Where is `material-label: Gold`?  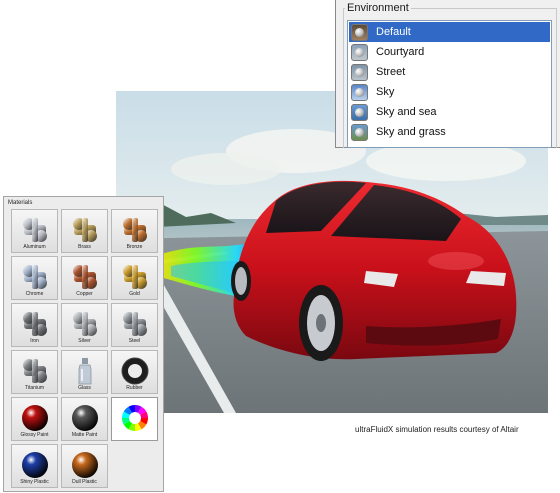
material-label: Gold is located at coordinates (134, 294).